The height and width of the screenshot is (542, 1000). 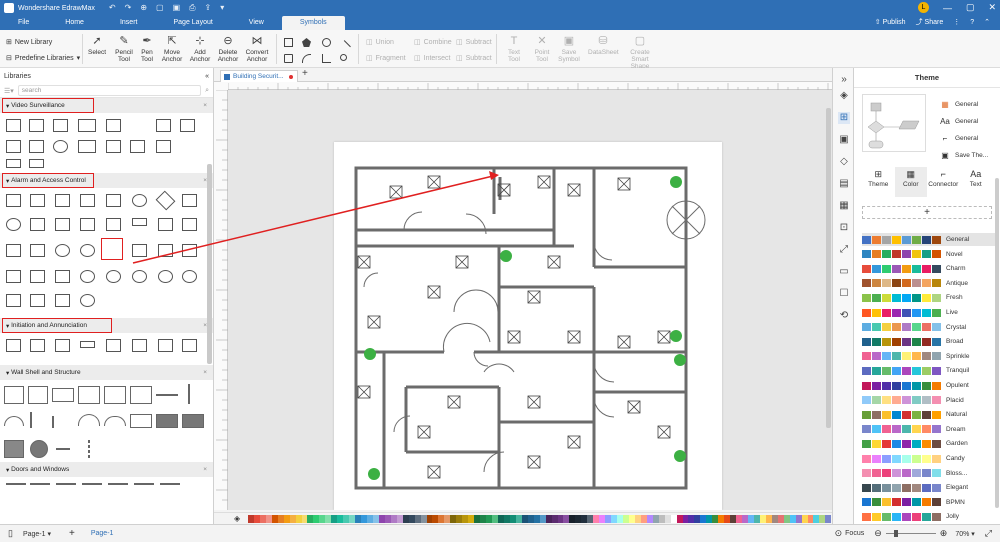 What do you see at coordinates (929, 400) in the screenshot?
I see `palette-row-placid: Placid` at bounding box center [929, 400].